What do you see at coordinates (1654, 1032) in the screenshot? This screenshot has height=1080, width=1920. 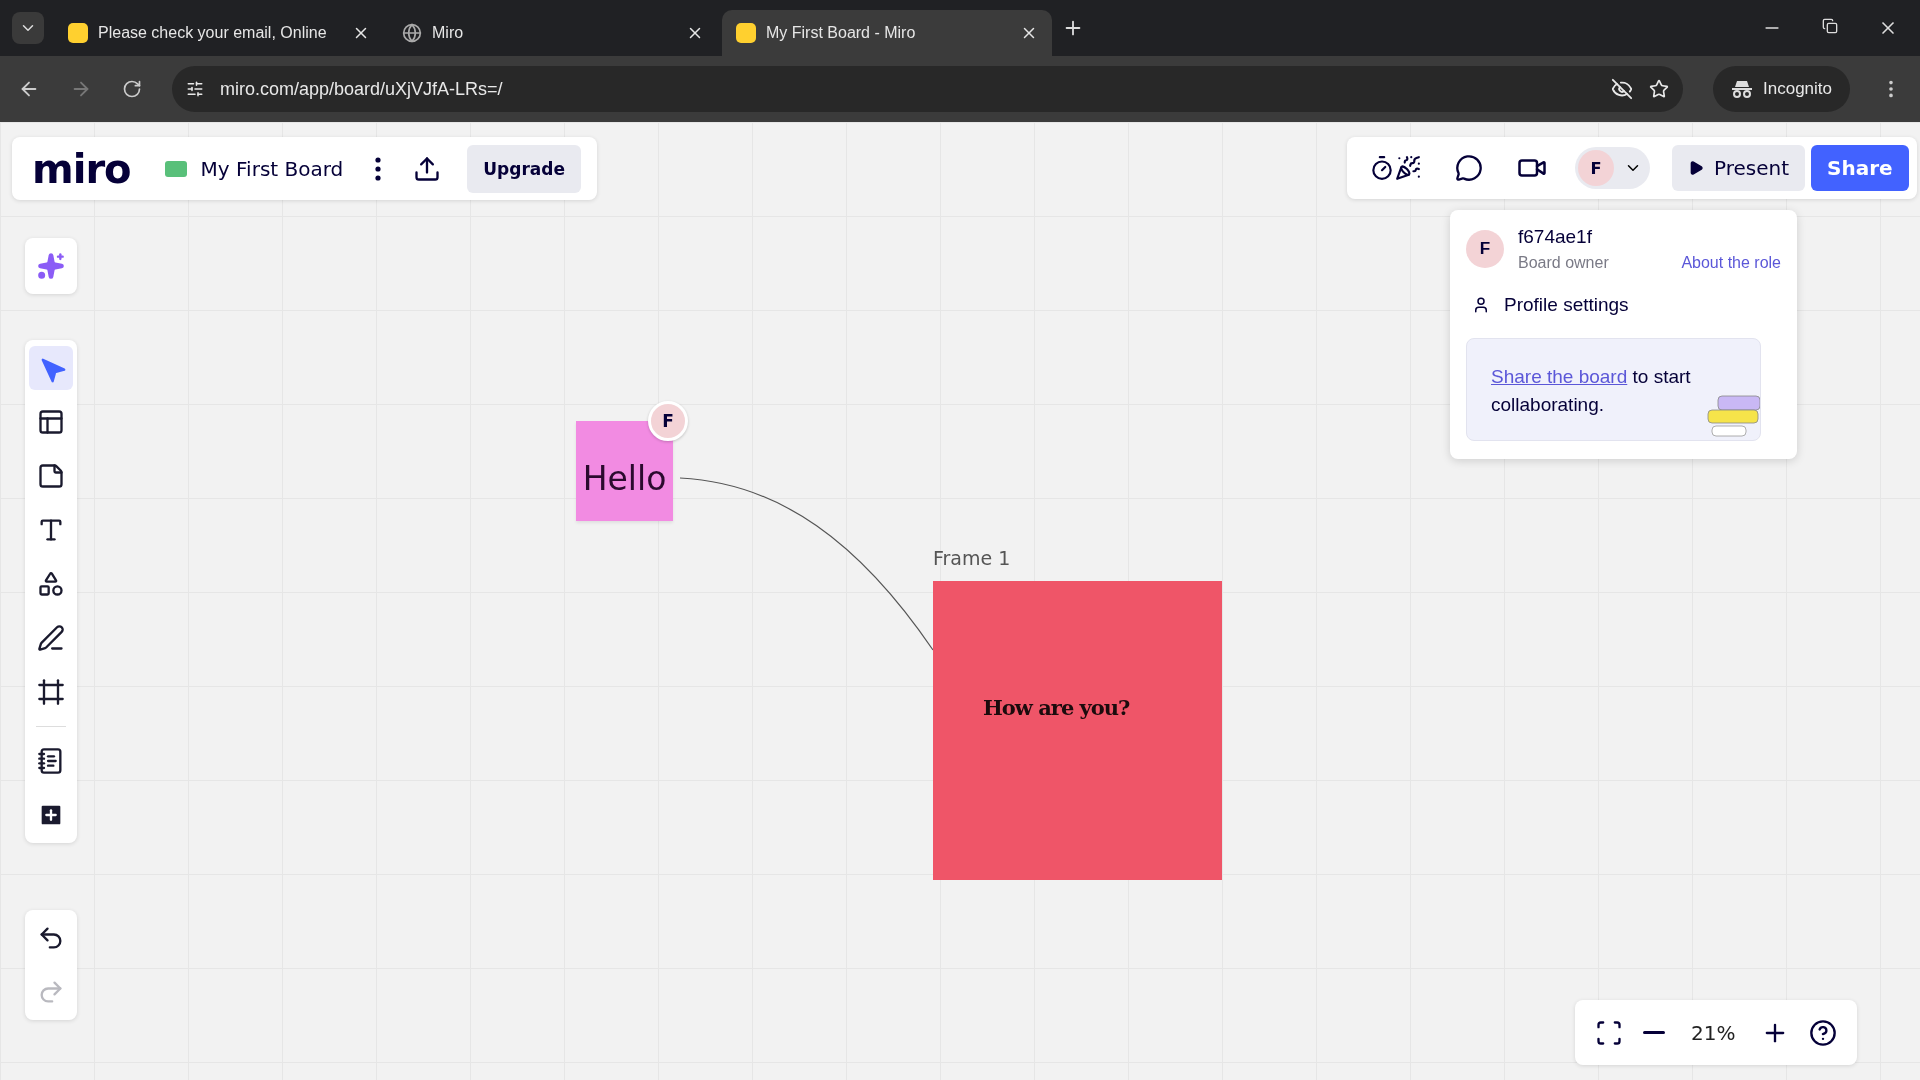 I see `minus-icon` at bounding box center [1654, 1032].